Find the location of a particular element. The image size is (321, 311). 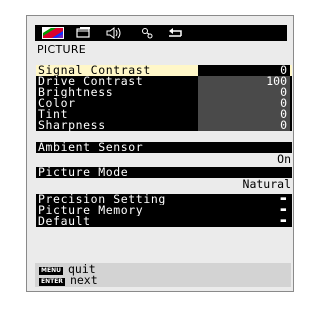

tab-picture is located at coordinates (54, 33).